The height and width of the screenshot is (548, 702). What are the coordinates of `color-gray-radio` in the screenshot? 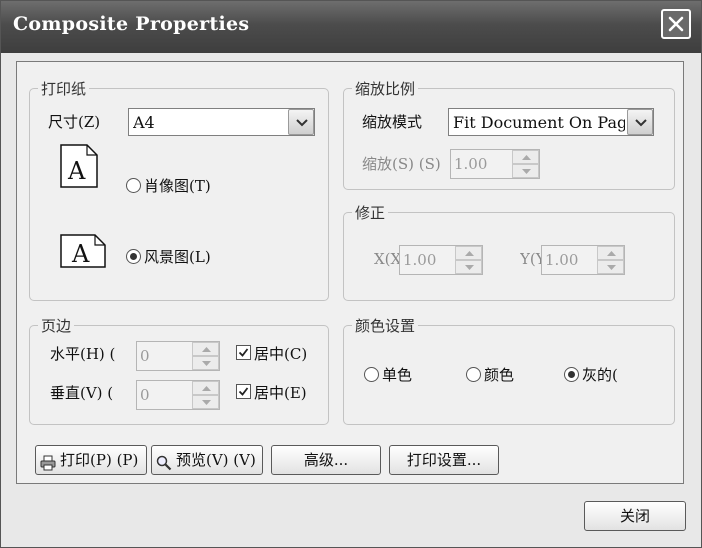 It's located at (571, 374).